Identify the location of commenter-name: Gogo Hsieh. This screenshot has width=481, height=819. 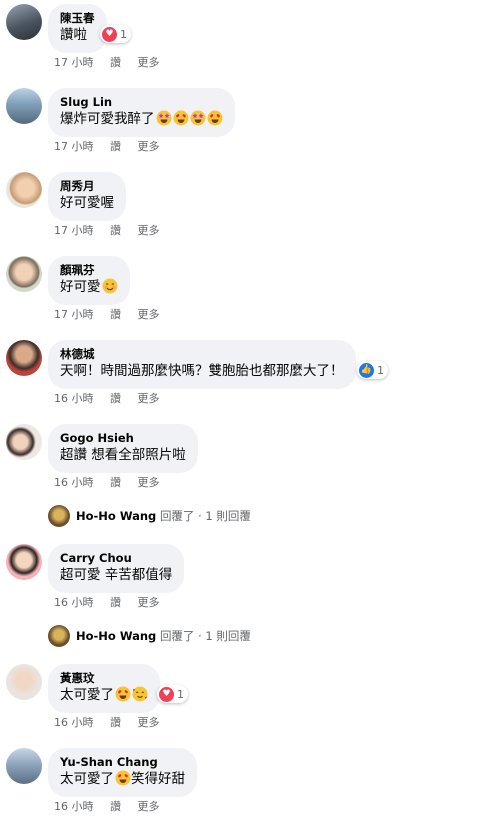
(123, 438).